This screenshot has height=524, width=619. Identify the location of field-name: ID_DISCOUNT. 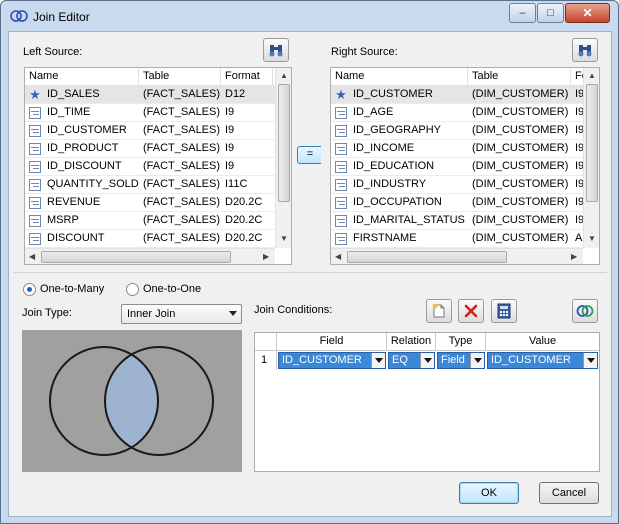
(84, 166).